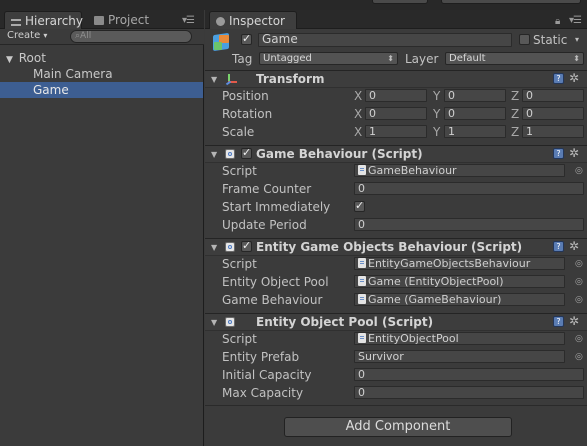  I want to click on entity-prefab-field: Survivor, so click(459, 356).